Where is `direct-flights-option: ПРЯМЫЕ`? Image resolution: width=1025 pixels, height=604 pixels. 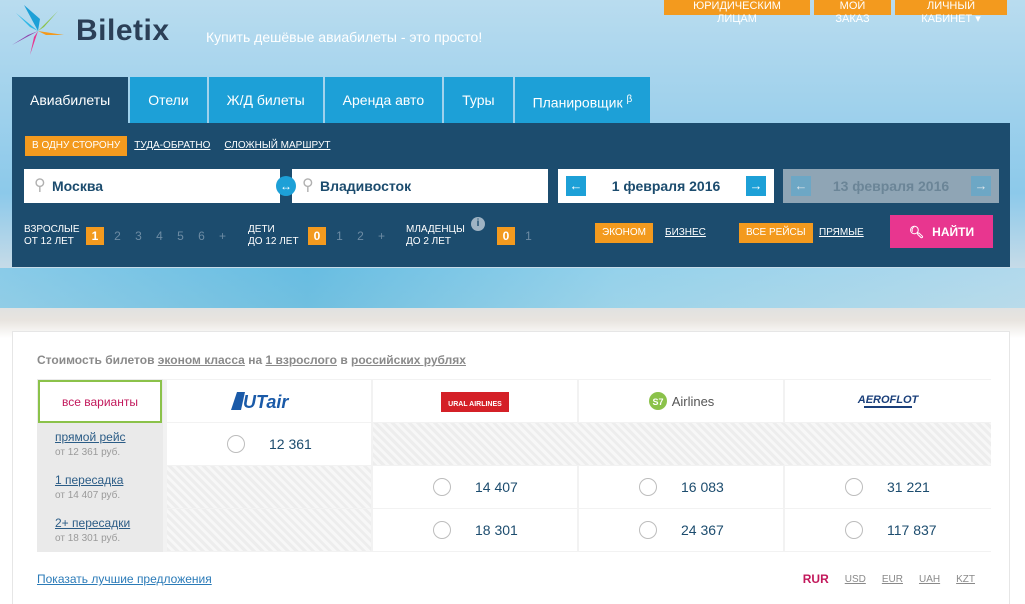 direct-flights-option: ПРЯМЫЕ is located at coordinates (841, 233).